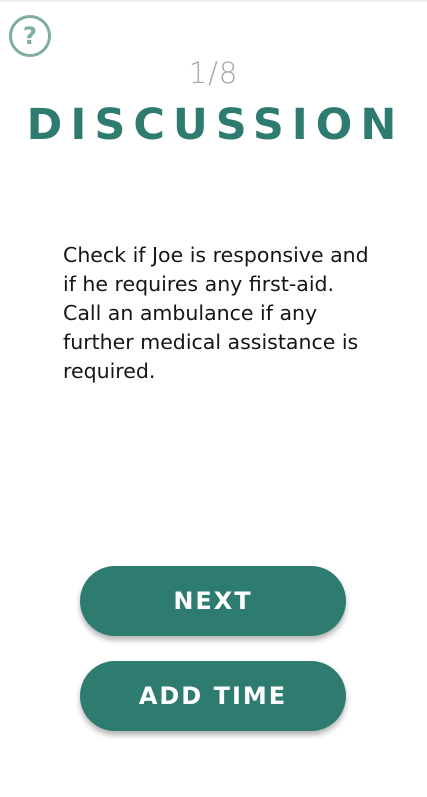  What do you see at coordinates (215, 125) in the screenshot?
I see `page-title: DISCUSSION` at bounding box center [215, 125].